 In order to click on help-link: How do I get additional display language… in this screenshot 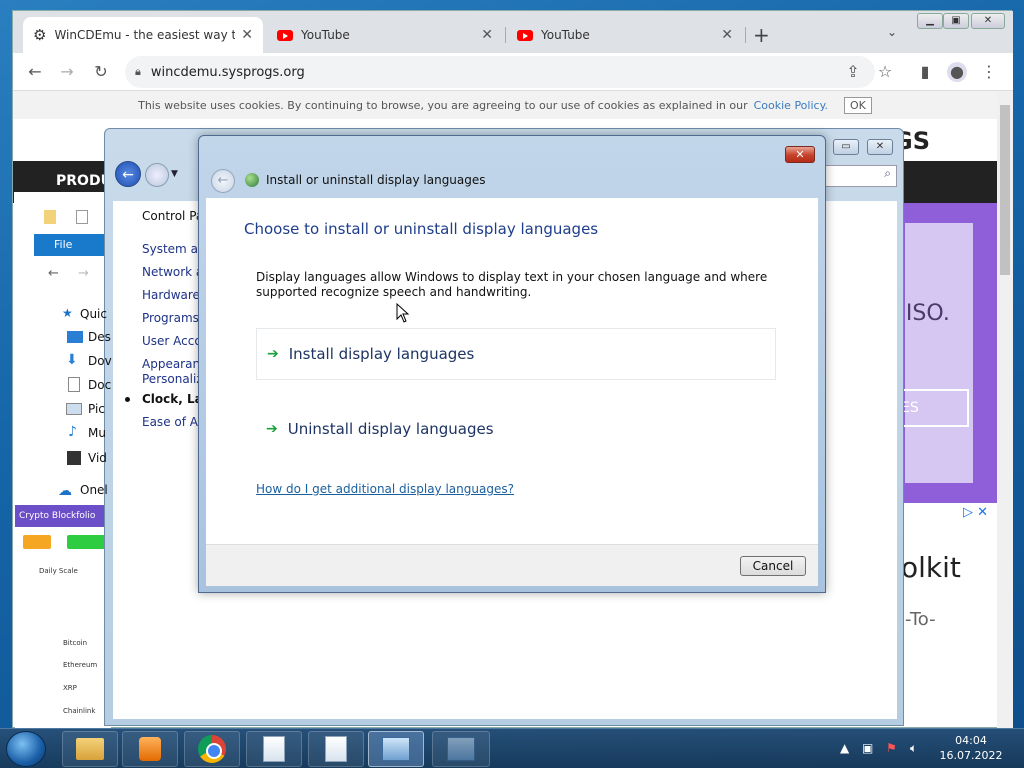, I will do `click(385, 489)`.